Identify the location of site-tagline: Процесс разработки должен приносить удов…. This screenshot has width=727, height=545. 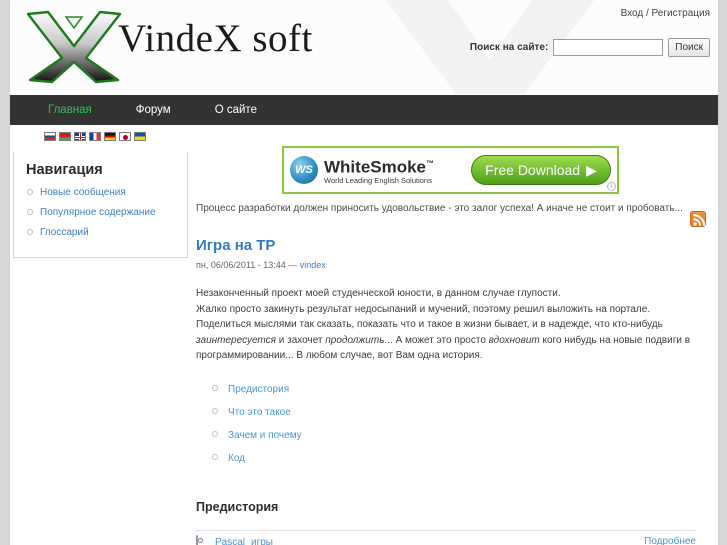
(439, 208).